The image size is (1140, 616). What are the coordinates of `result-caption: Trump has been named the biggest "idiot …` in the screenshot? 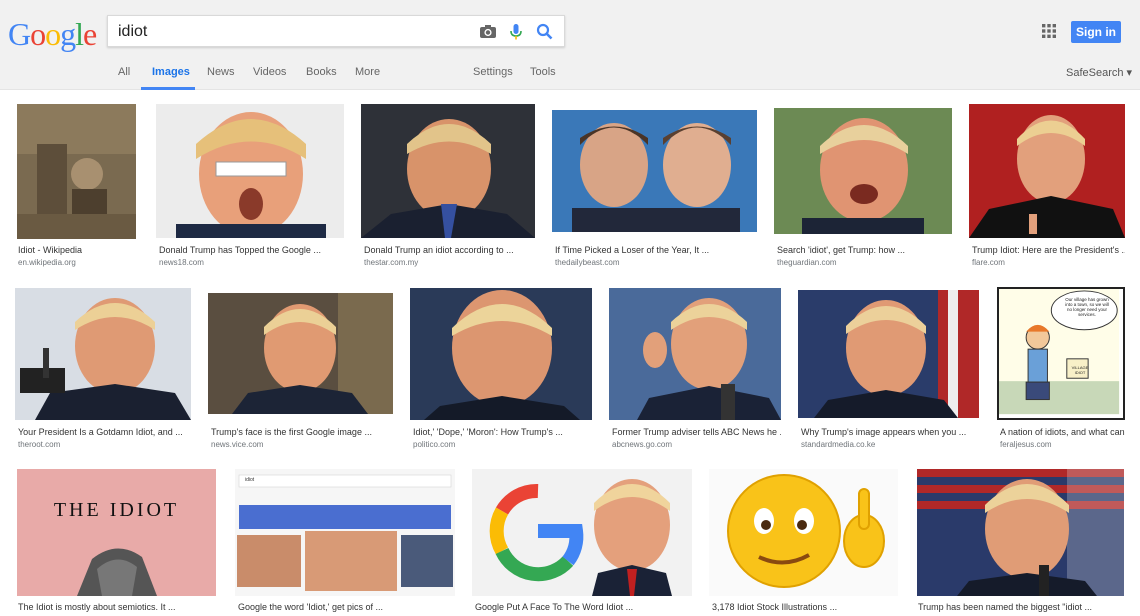 It's located at (1021, 607).